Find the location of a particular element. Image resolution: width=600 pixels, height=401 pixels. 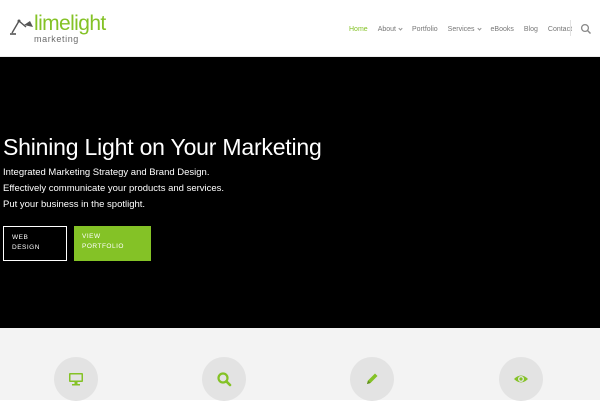

nav-about-label: About is located at coordinates (386, 29).